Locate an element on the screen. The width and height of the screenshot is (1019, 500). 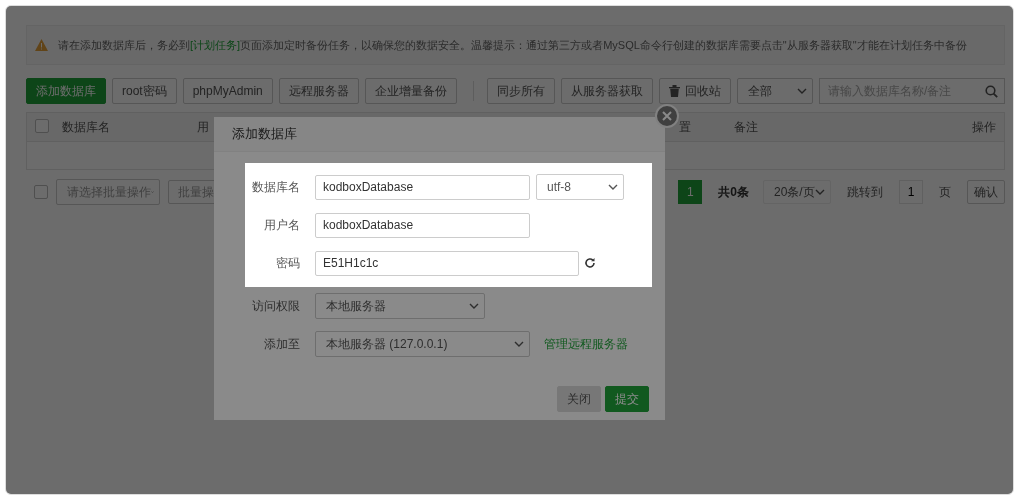
toolbar-button: 企业增量备份 is located at coordinates (410, 91).